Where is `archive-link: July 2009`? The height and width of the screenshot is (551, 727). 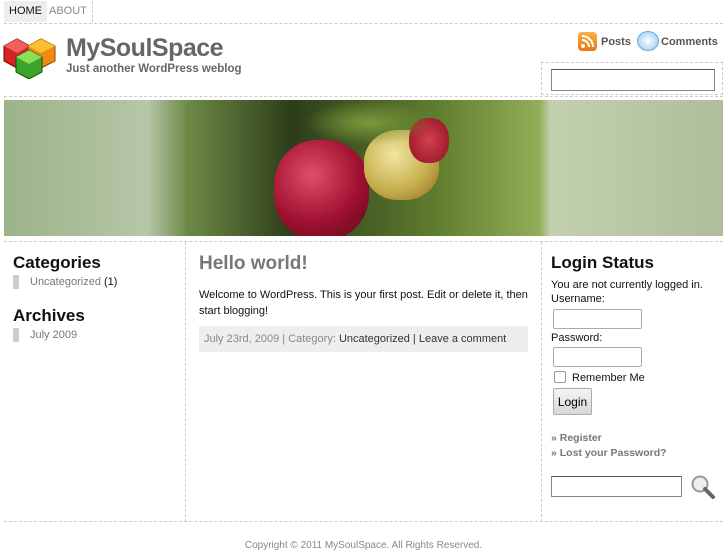 archive-link: July 2009 is located at coordinates (45, 335).